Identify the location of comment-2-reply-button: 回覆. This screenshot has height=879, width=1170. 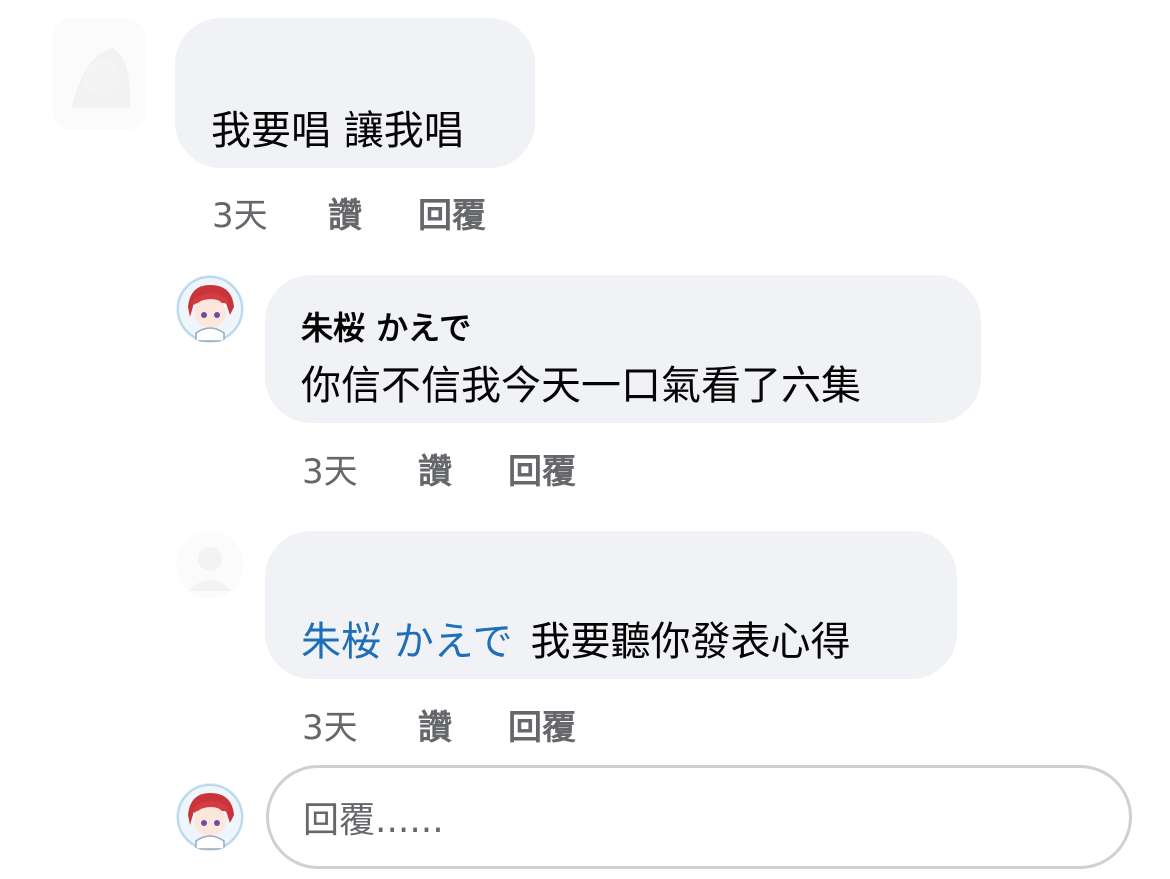
(542, 468).